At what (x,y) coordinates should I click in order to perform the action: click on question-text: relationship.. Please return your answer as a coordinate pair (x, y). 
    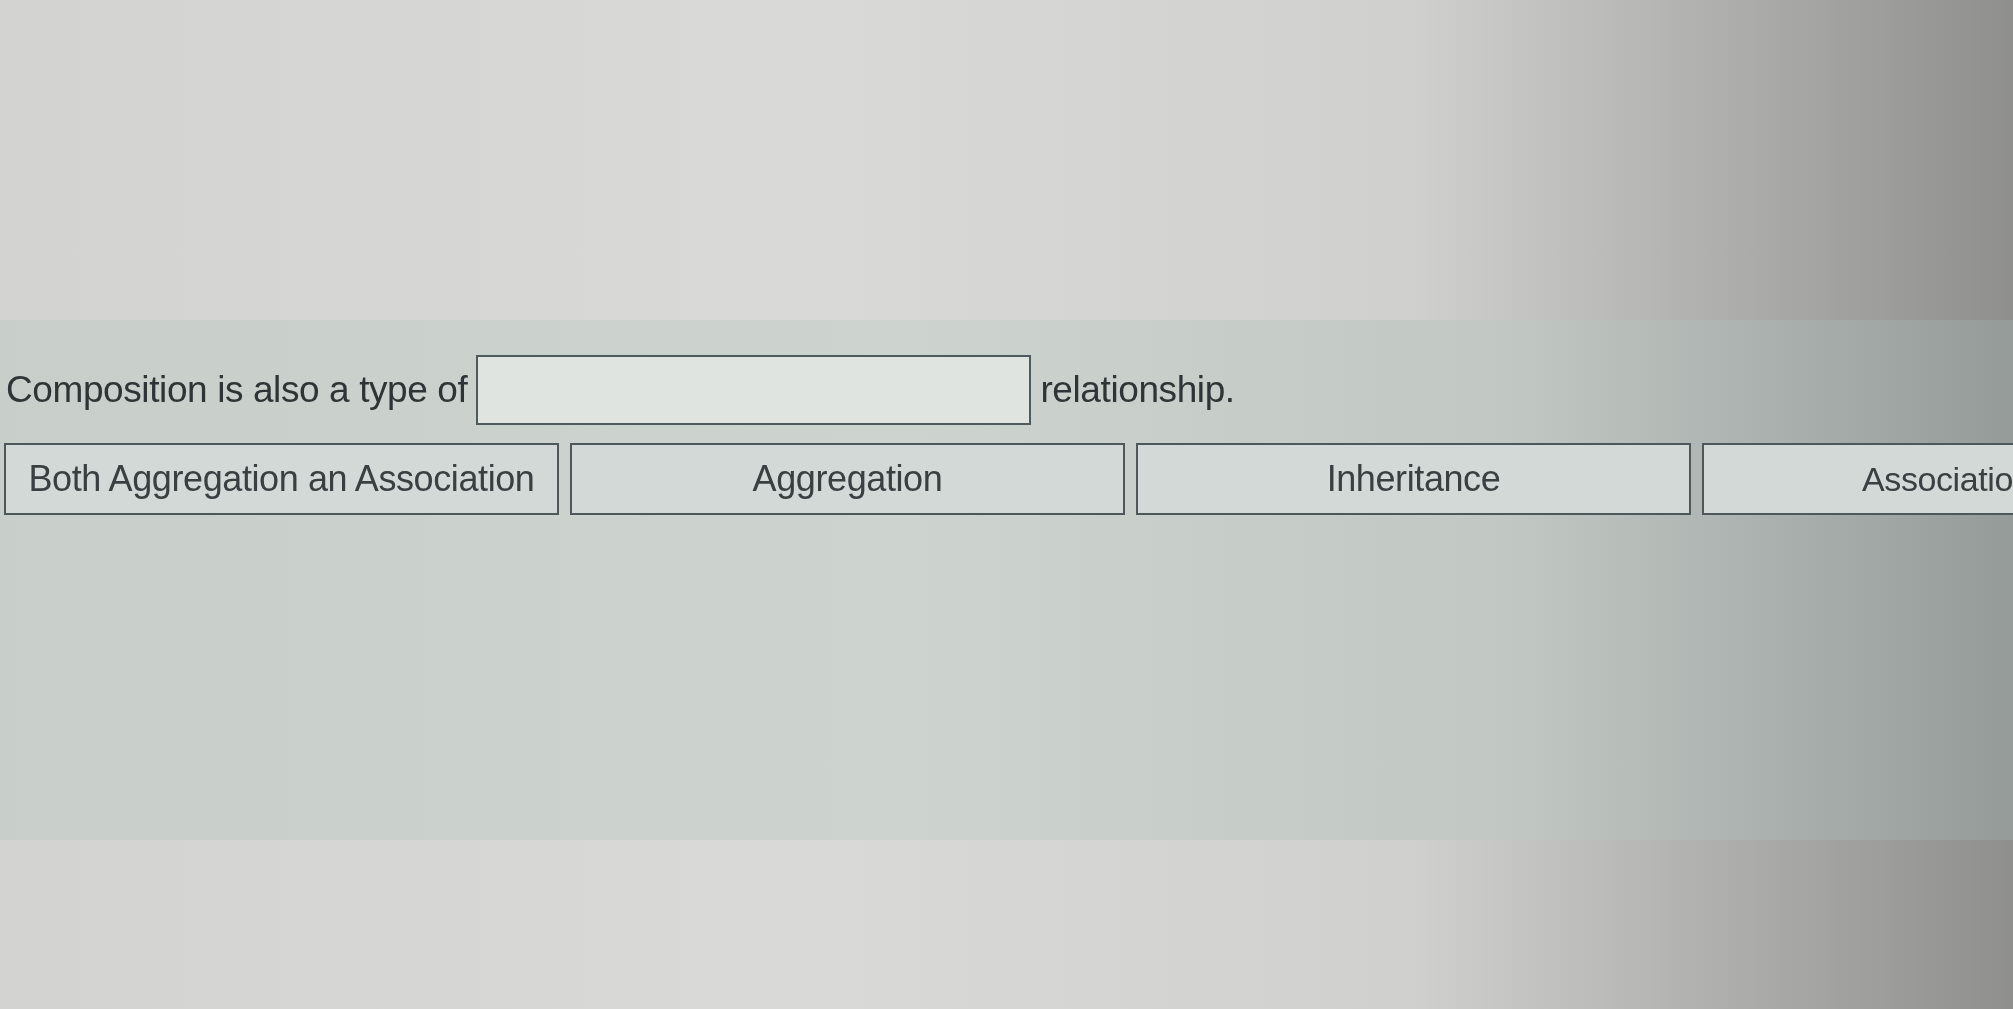
    Looking at the image, I should click on (1137, 390).